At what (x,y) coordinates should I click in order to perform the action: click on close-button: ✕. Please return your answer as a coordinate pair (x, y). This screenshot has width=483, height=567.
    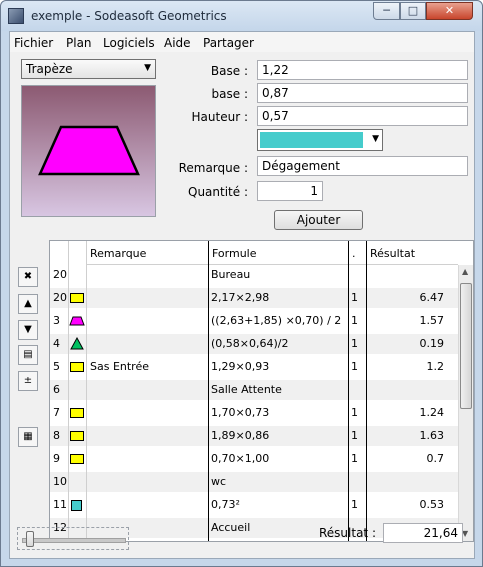
    Looking at the image, I should click on (449, 11).